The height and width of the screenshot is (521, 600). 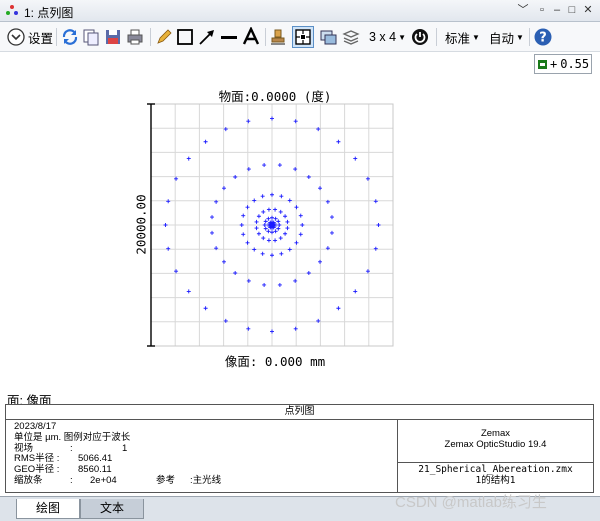 I want to click on info-config: 1的结构1, so click(x=495, y=480).